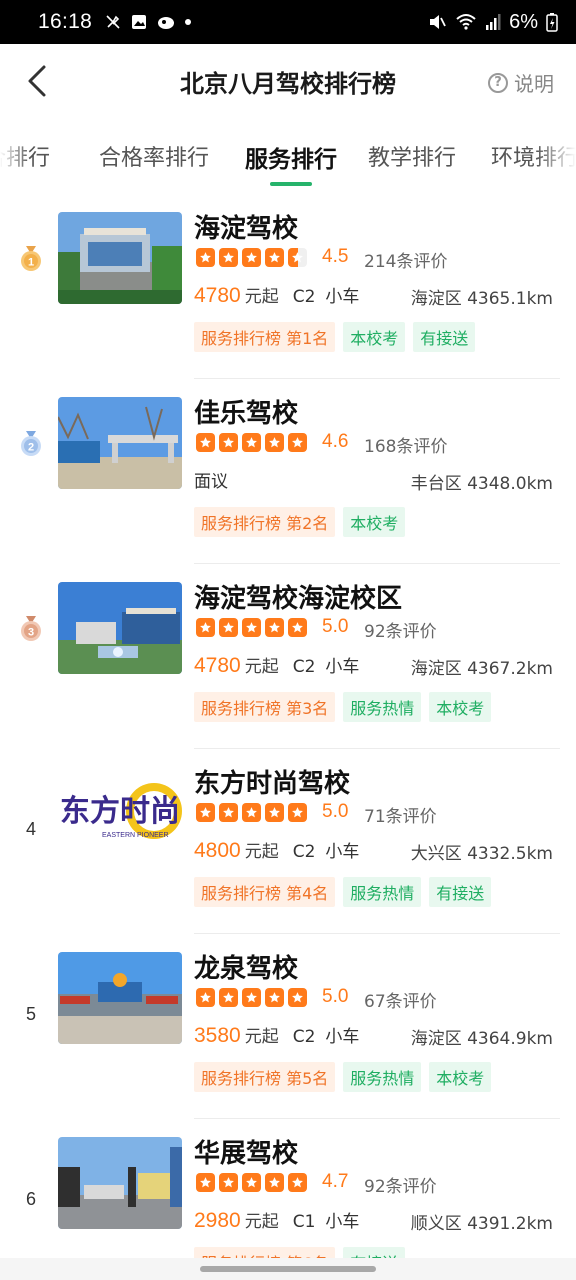  I want to click on rating-score: 4.6, so click(335, 441).